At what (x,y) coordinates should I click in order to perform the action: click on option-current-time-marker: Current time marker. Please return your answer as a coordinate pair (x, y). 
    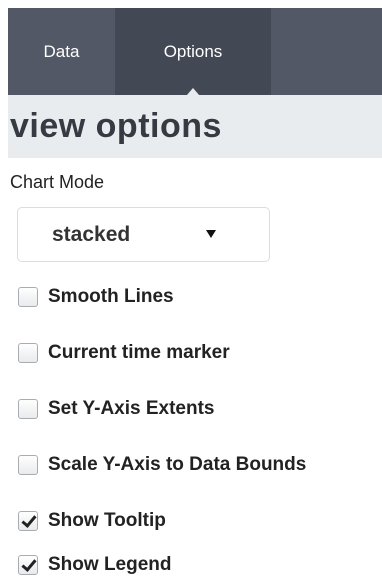
    Looking at the image, I should click on (124, 353).